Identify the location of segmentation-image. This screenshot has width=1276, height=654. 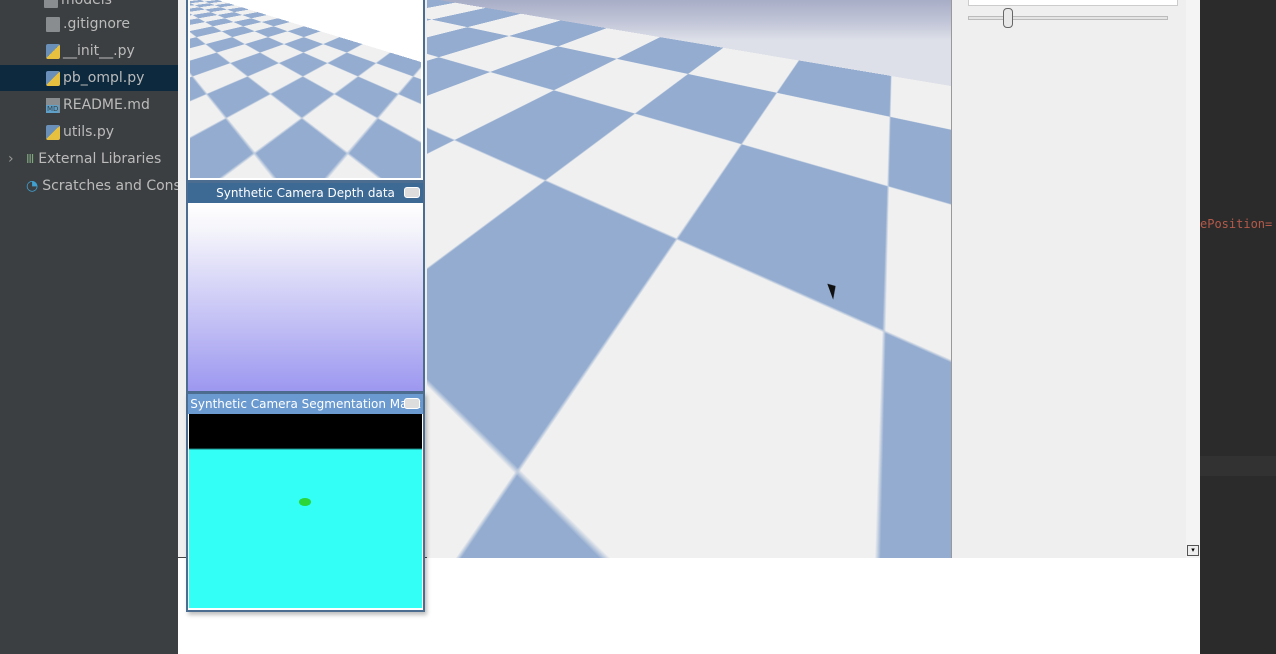
(305, 511).